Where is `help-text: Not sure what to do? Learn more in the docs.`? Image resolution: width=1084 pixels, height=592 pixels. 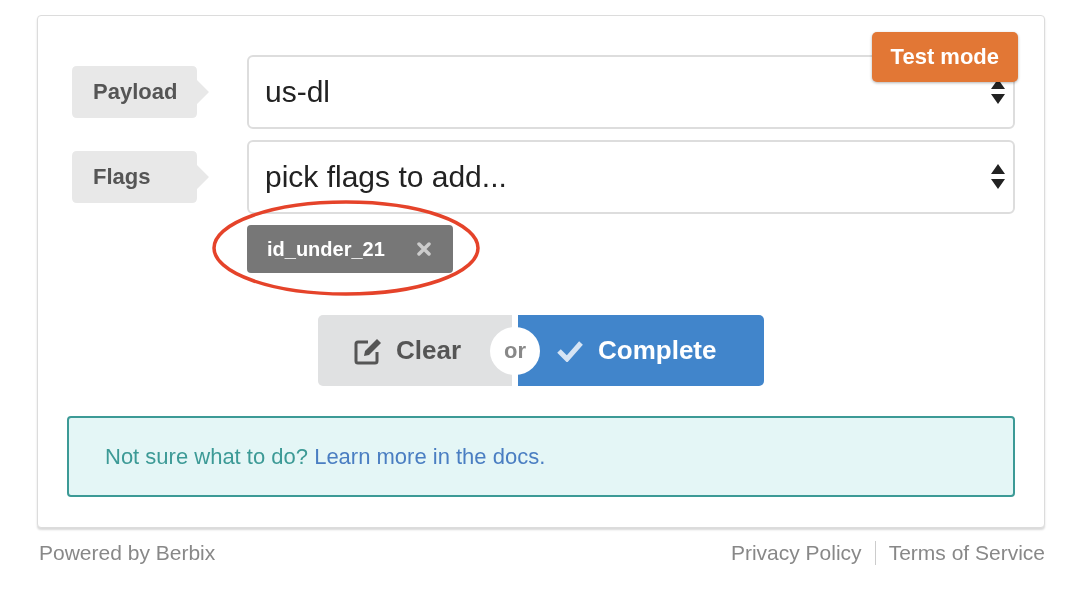 help-text: Not sure what to do? Learn more in the docs. is located at coordinates (325, 456).